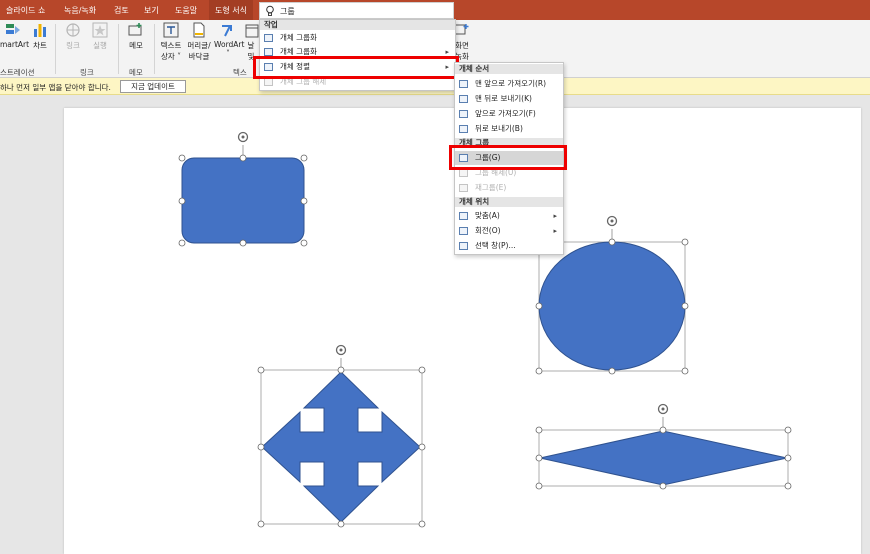  What do you see at coordinates (463, 129) in the screenshot?
I see `send-backward-icon` at bounding box center [463, 129].